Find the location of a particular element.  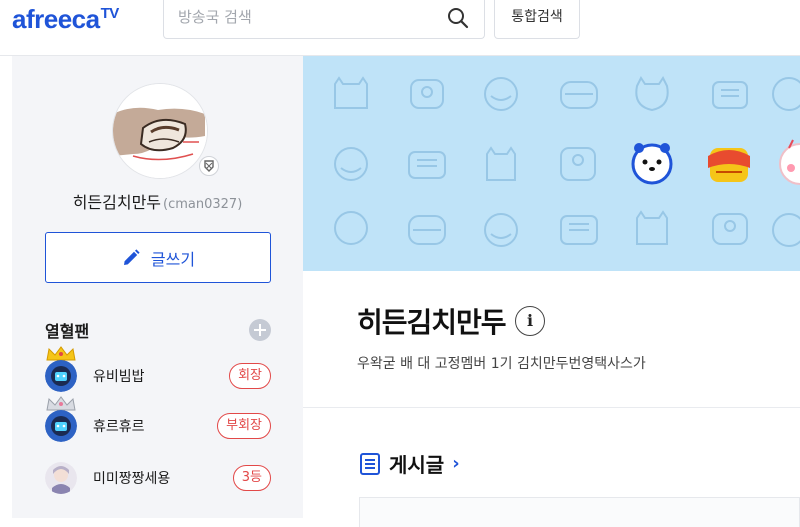

add-plus-icon is located at coordinates (260, 330).